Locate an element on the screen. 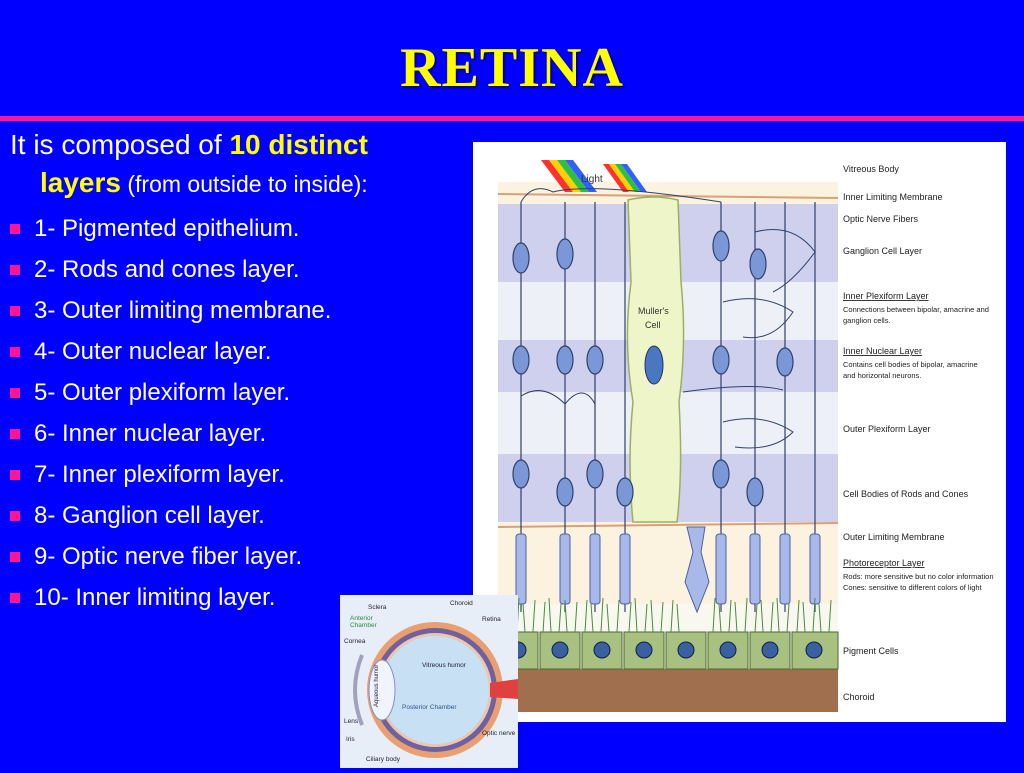 This screenshot has height=773, width=1024. eye-label-posterior: Posterior Chamber is located at coordinates (429, 707).